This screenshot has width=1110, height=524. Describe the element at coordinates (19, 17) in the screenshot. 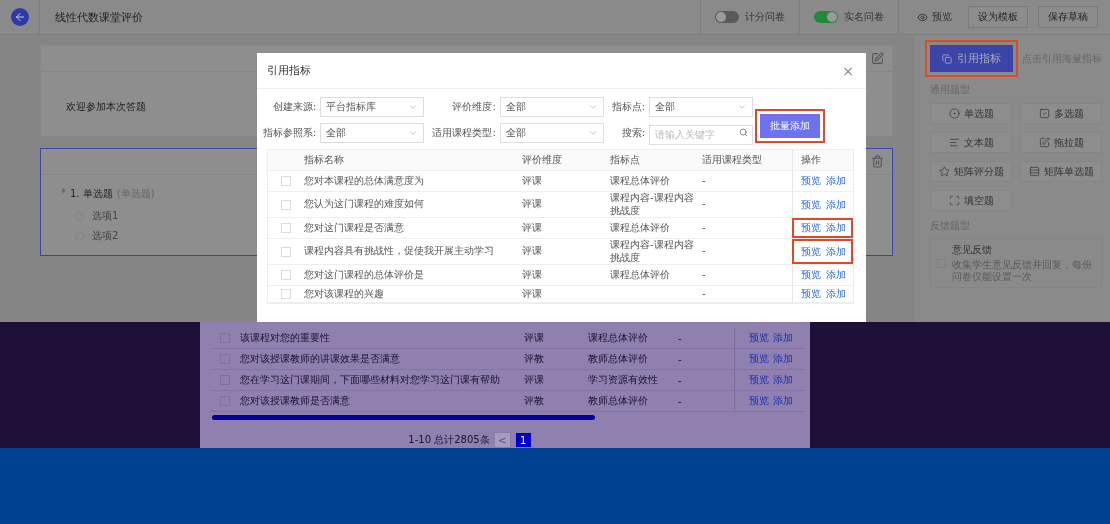

I see `back-button` at that location.